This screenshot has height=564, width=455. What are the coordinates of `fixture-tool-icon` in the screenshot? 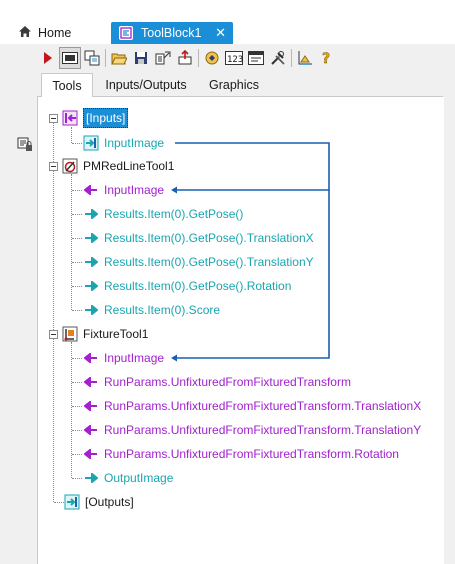 It's located at (70, 334).